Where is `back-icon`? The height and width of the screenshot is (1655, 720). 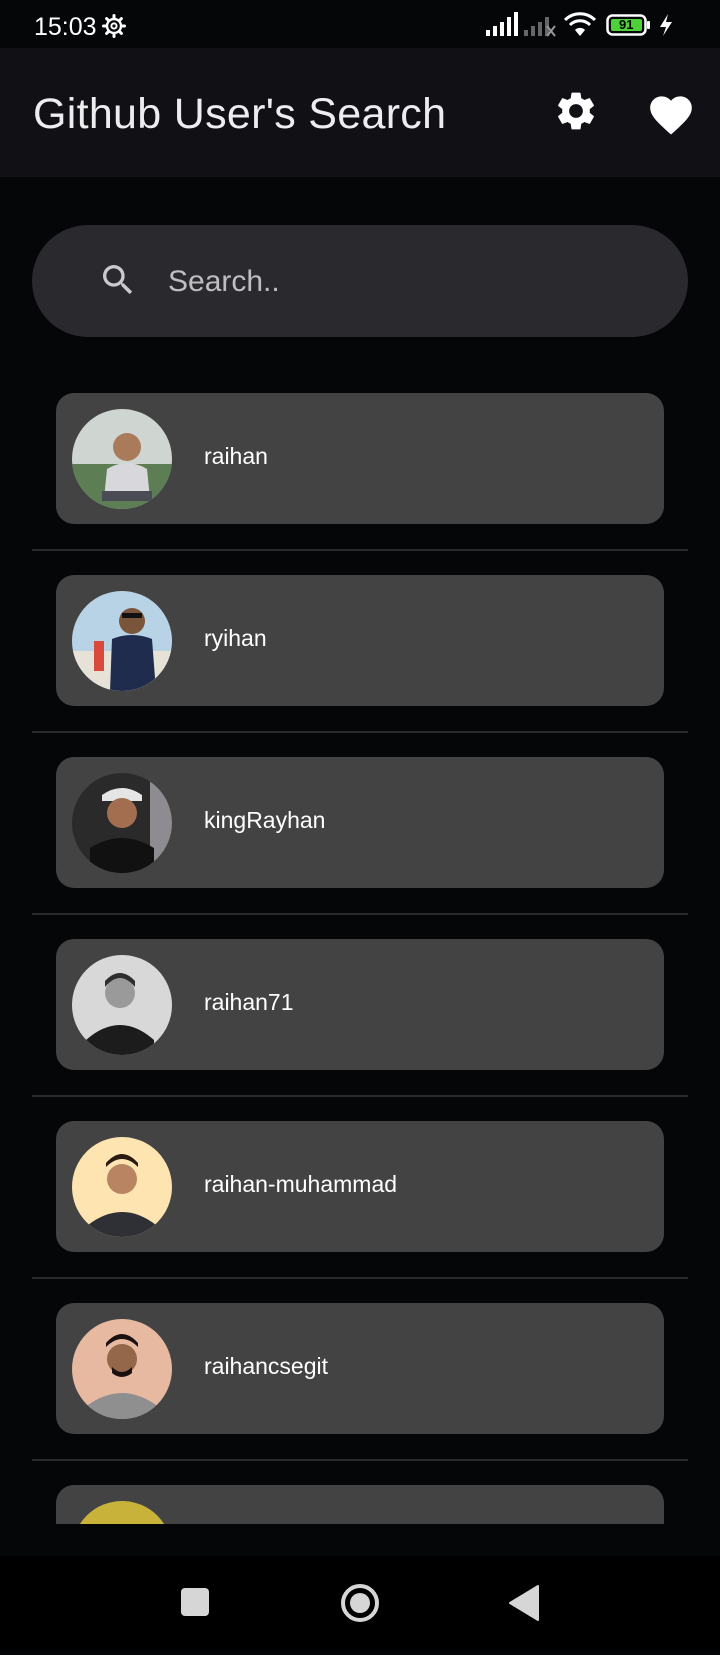
back-icon is located at coordinates (524, 1603).